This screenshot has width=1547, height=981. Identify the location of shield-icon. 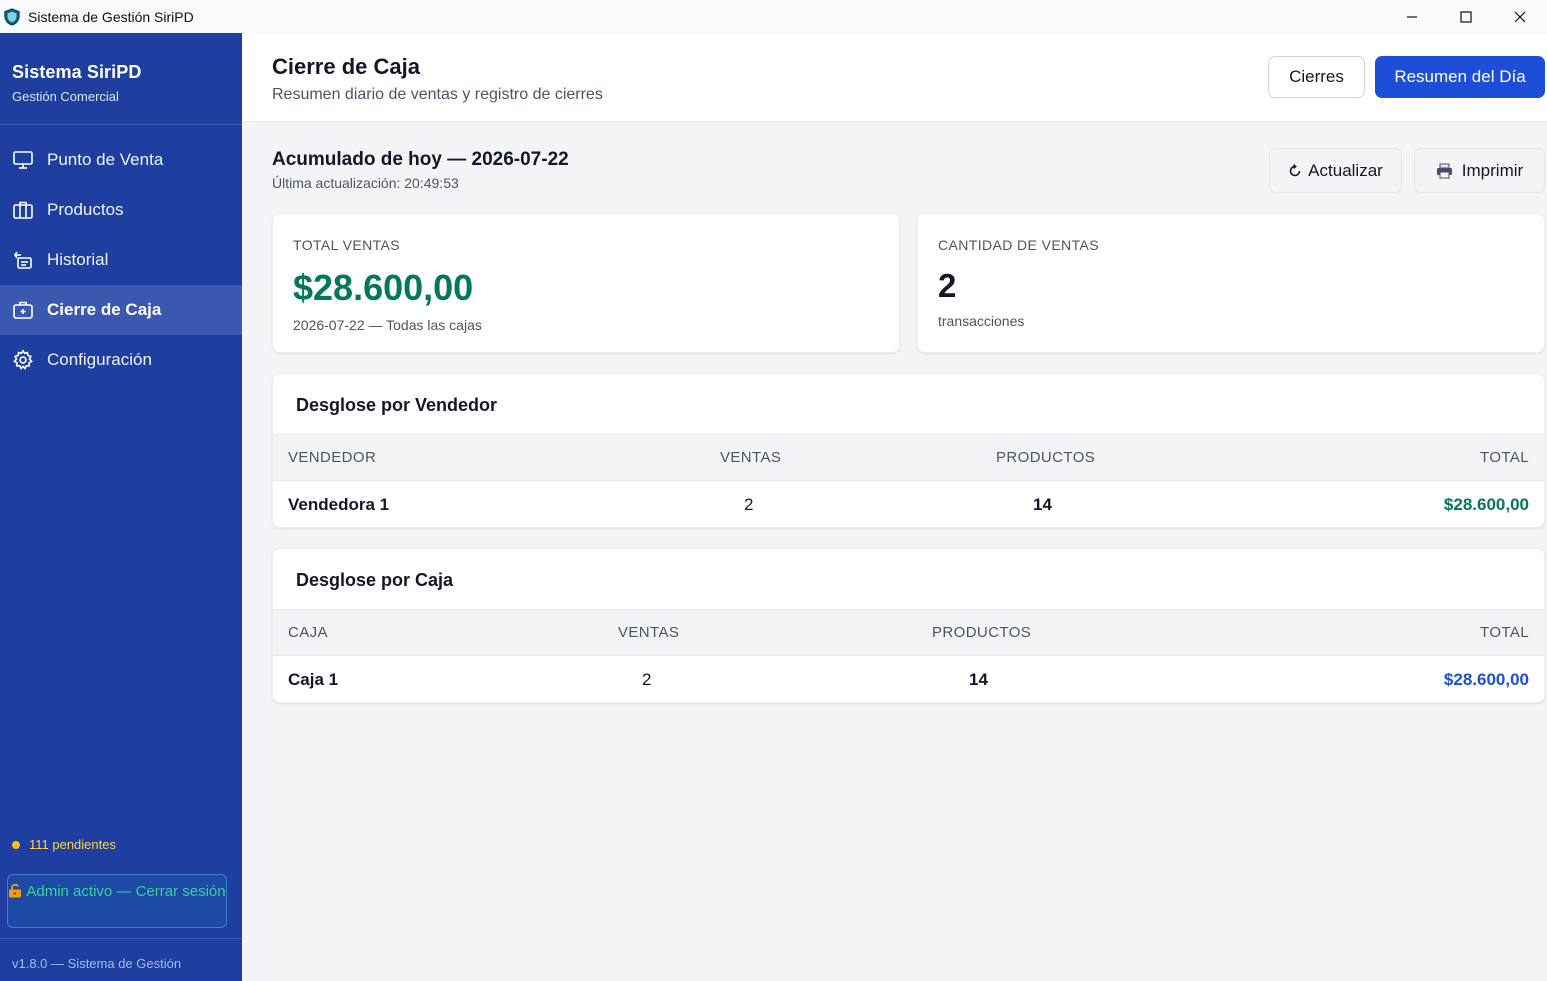
(12, 16).